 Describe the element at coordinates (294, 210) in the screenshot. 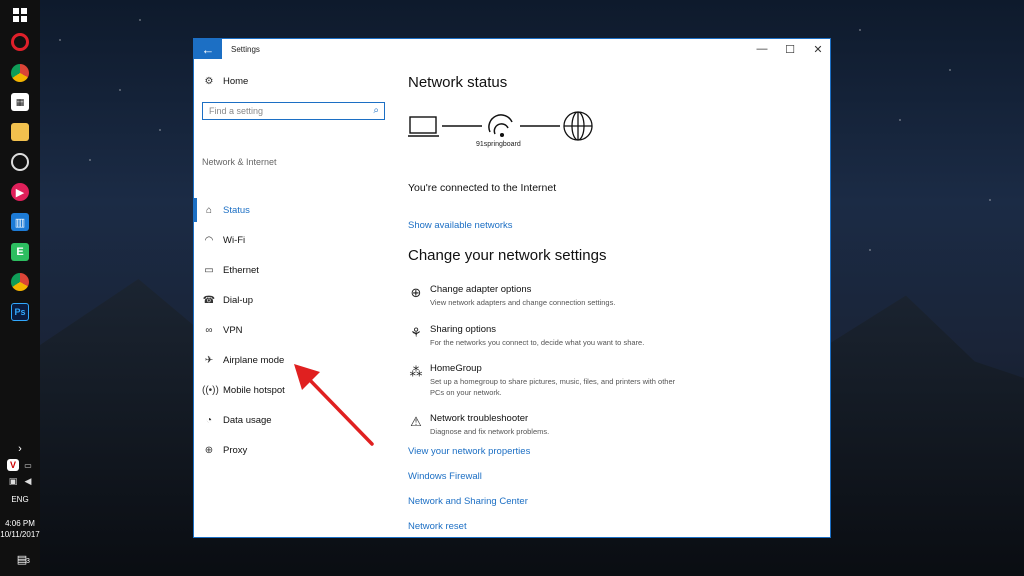

I see `nav-item-status: ⌂ Status` at that location.